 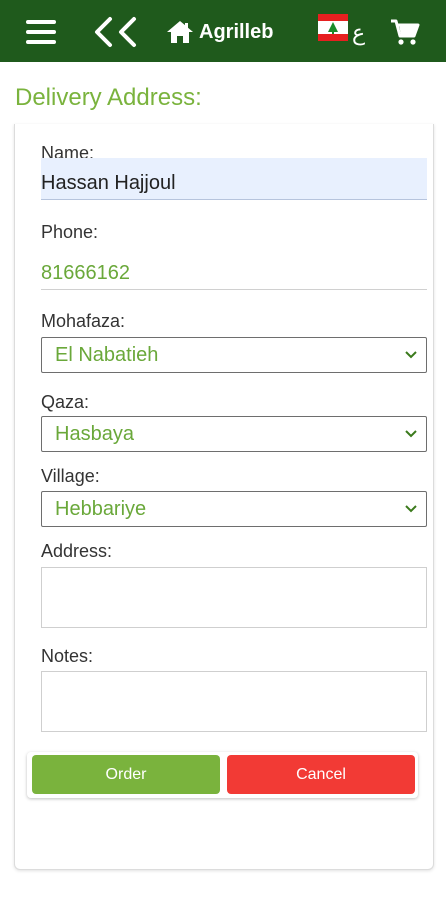 I want to click on qaza-label: Qaza:, so click(x=65, y=402).